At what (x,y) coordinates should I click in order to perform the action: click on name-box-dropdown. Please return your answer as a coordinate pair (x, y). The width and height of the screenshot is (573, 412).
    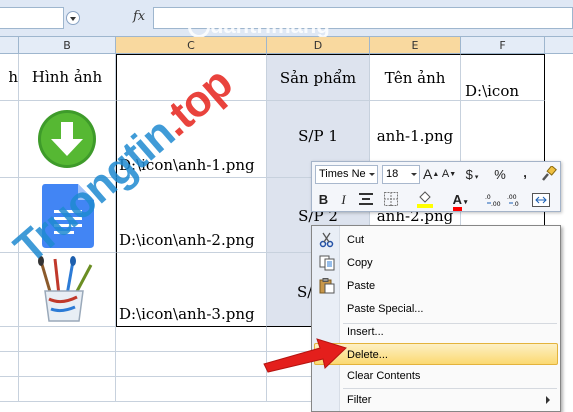
    Looking at the image, I should click on (73, 18).